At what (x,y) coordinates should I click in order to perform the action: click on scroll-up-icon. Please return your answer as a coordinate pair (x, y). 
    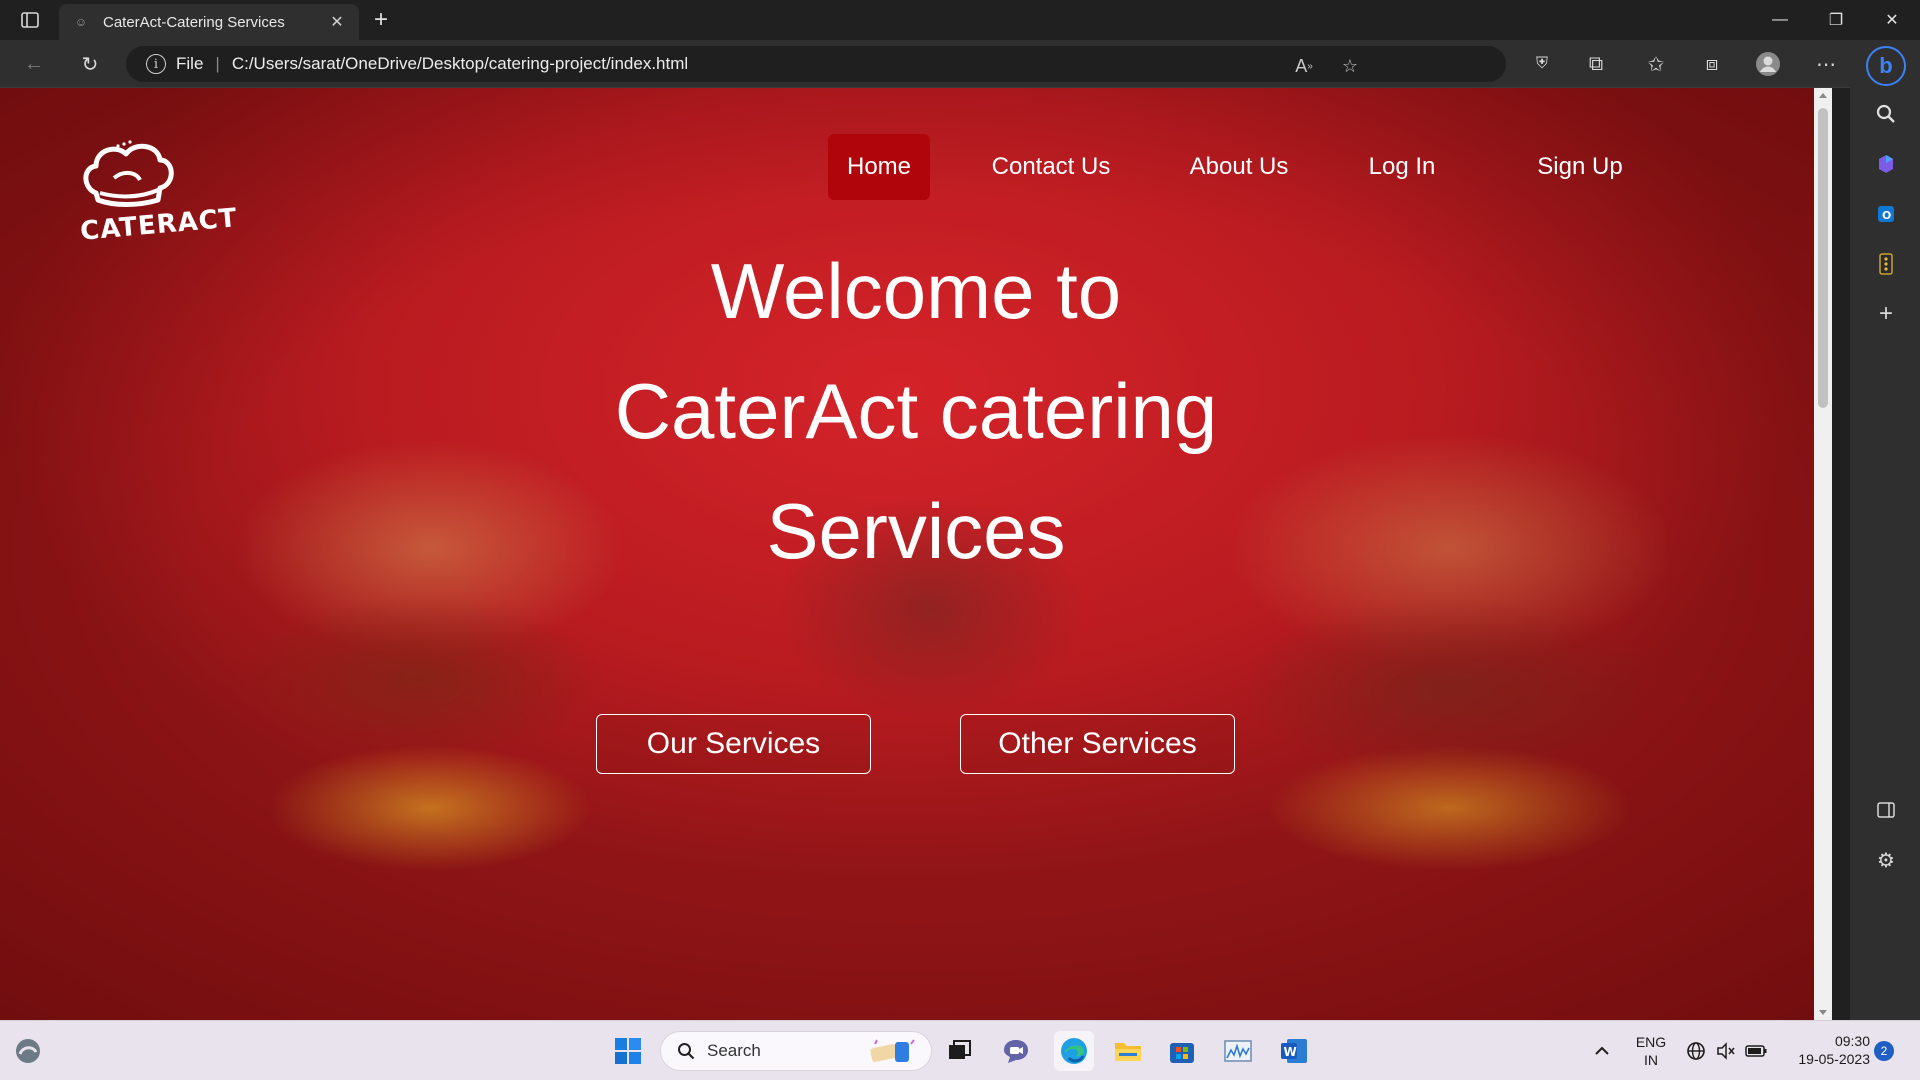
    Looking at the image, I should click on (1823, 95).